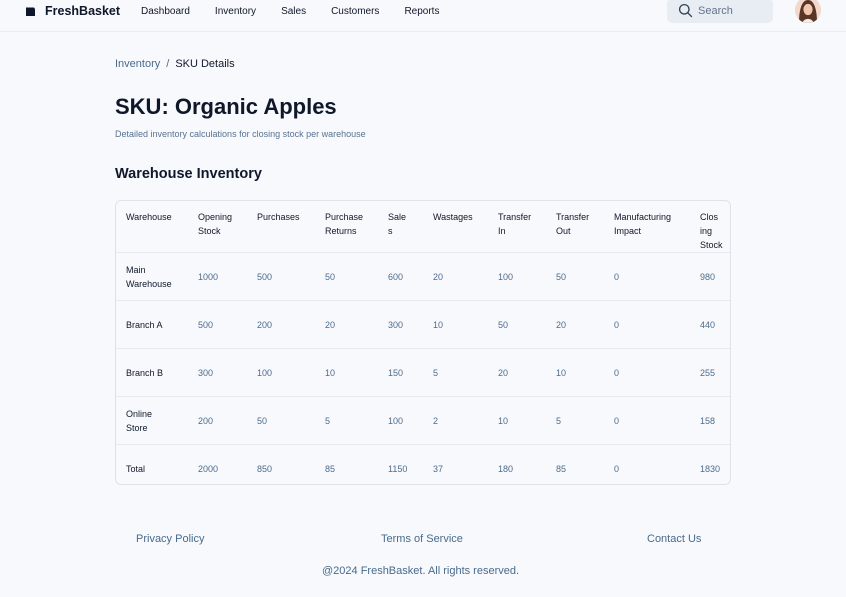 This screenshot has width=846, height=597. Describe the element at coordinates (145, 372) in the screenshot. I see `warehouse-name: Branch B` at that location.